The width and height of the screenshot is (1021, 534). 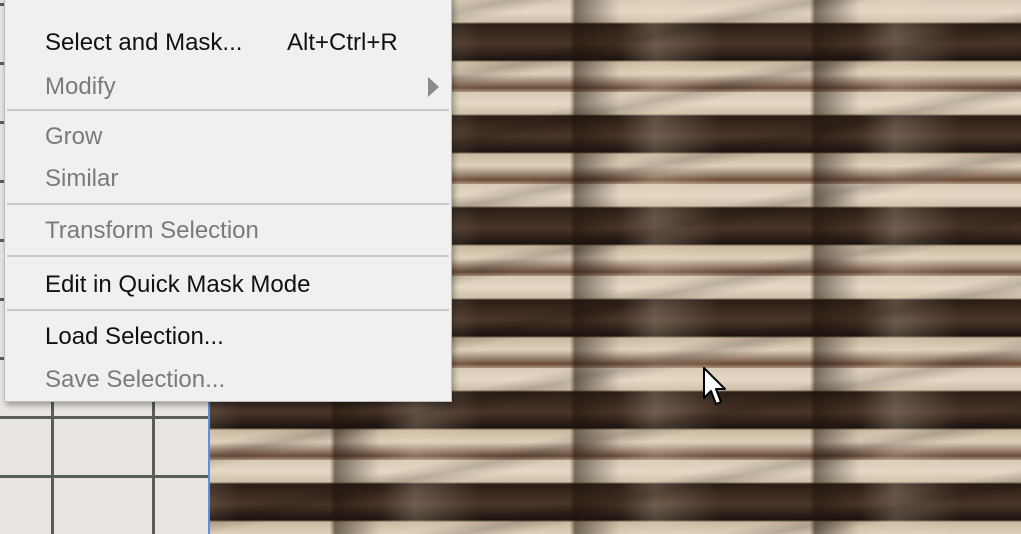 What do you see at coordinates (228, 179) in the screenshot?
I see `menu-item-similar: Similar` at bounding box center [228, 179].